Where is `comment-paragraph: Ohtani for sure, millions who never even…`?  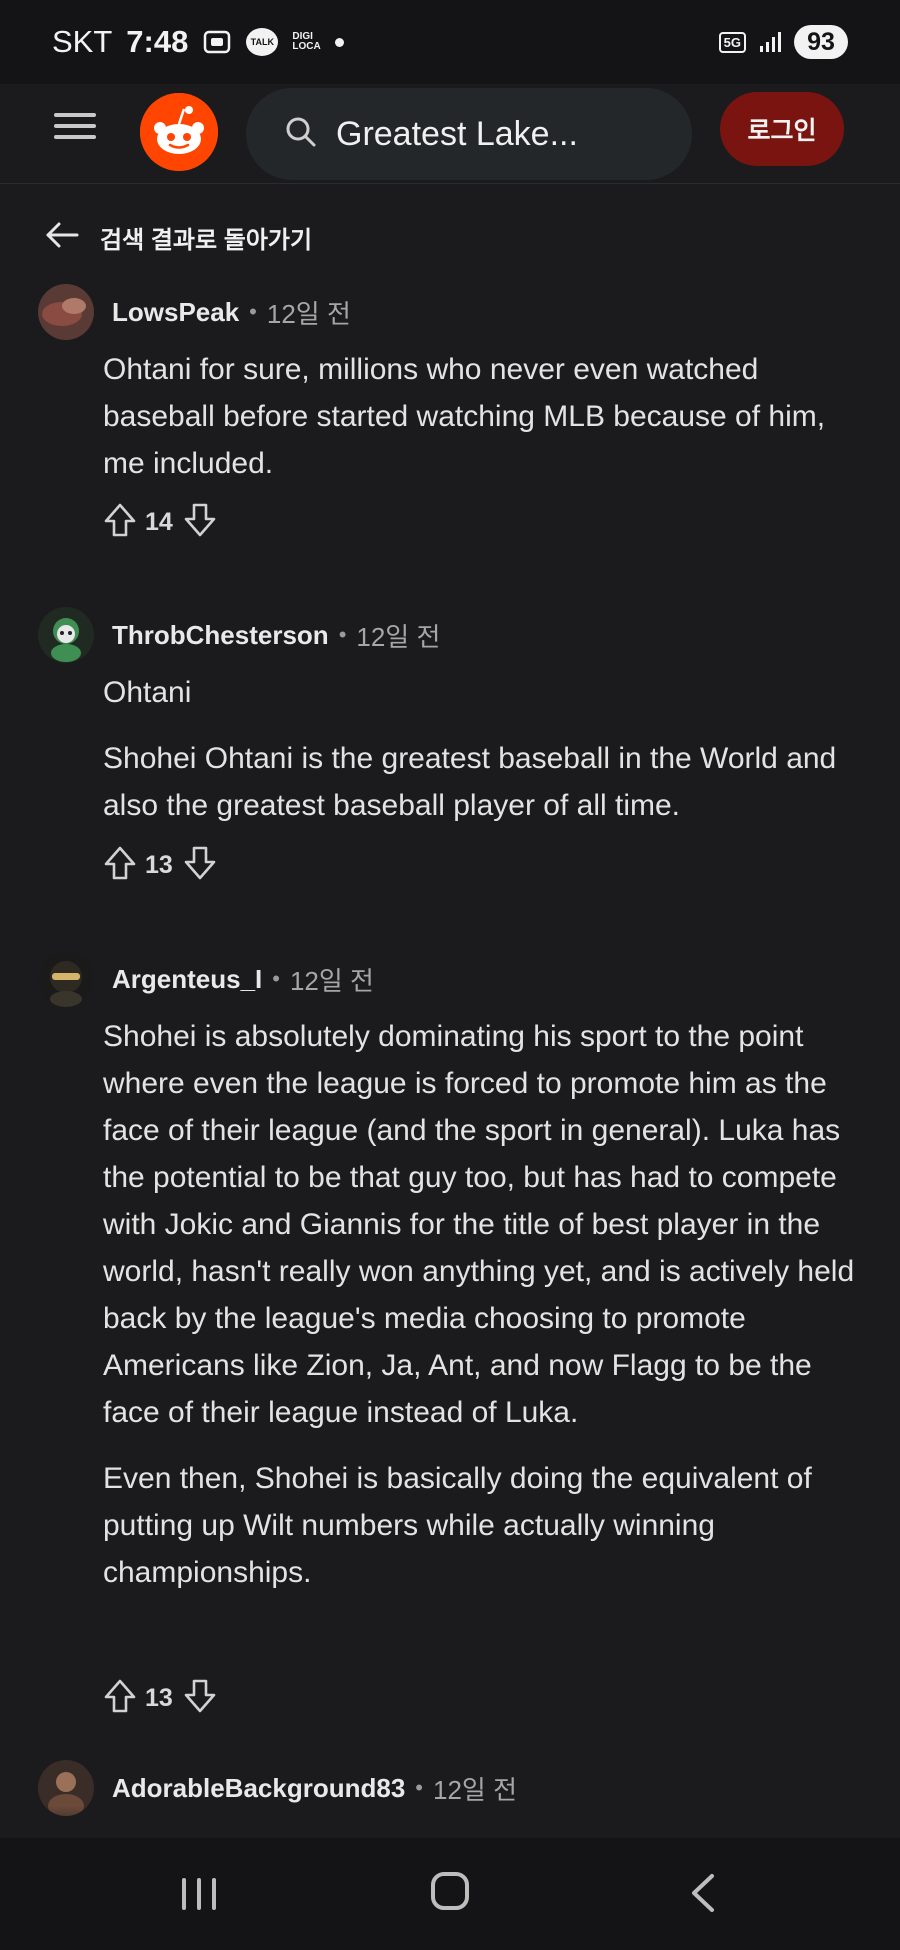 comment-paragraph: Ohtani for sure, millions who never even… is located at coordinates (464, 416).